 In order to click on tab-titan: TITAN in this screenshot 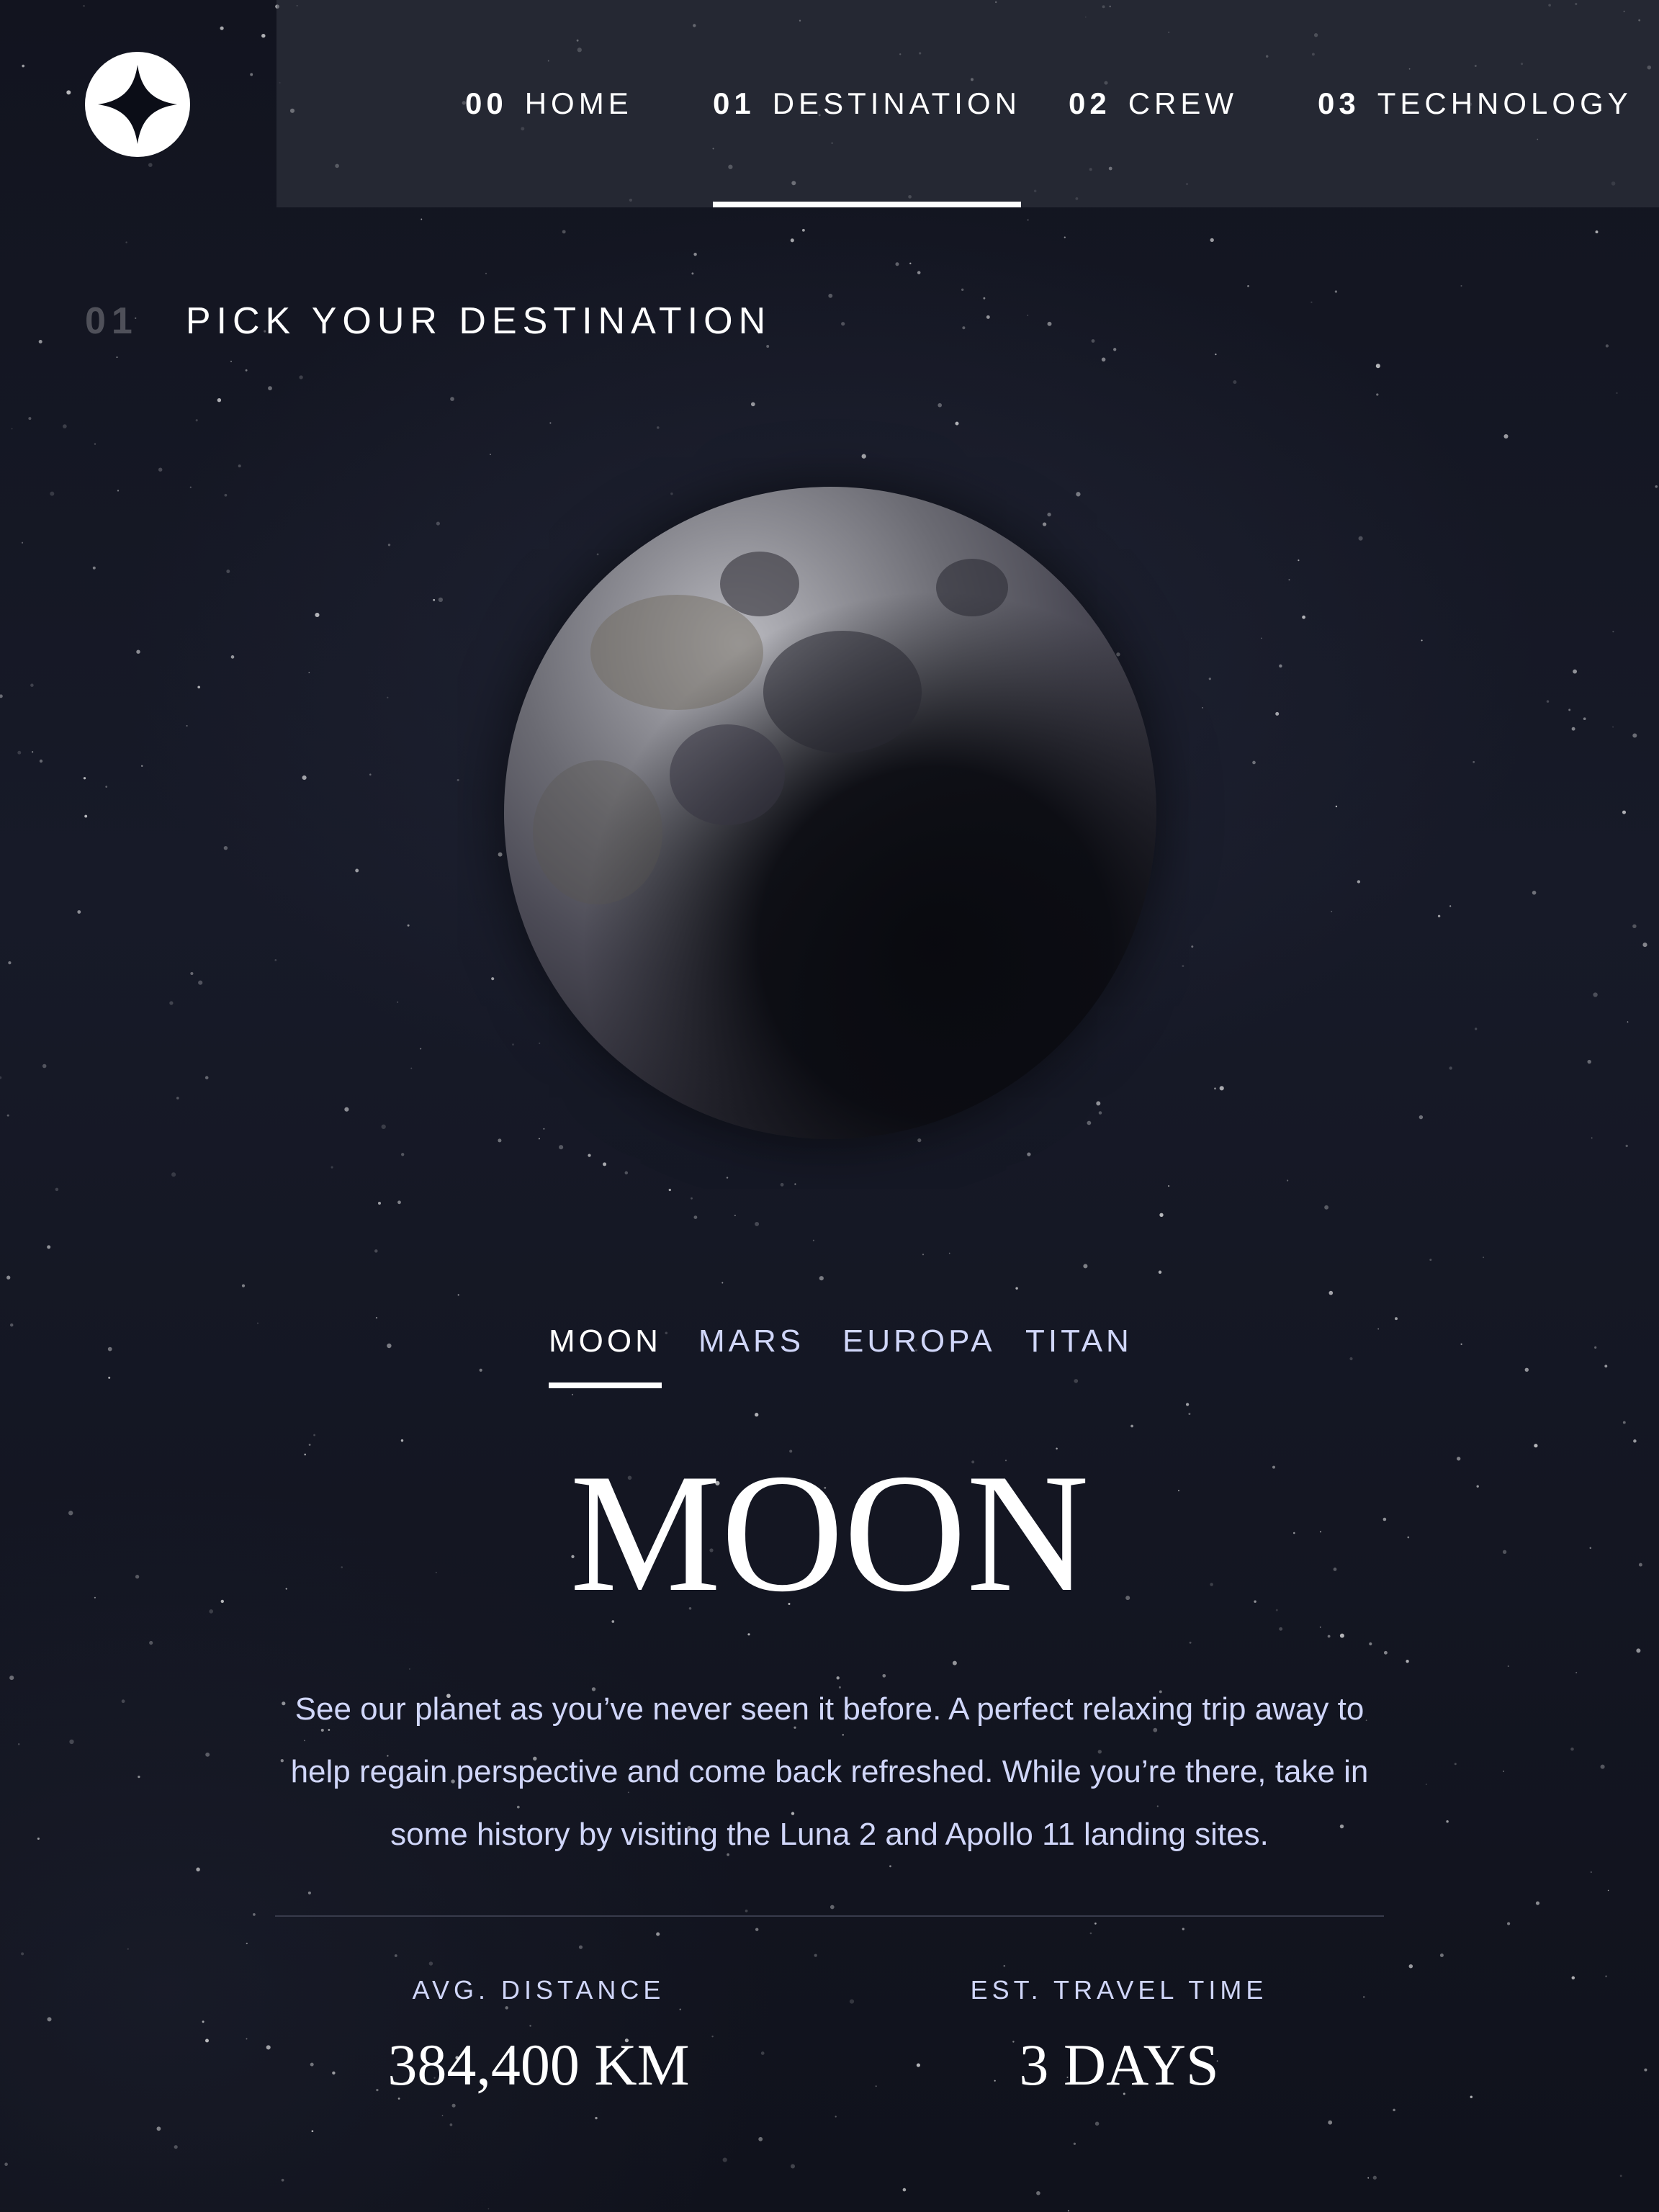, I will do `click(1079, 1352)`.